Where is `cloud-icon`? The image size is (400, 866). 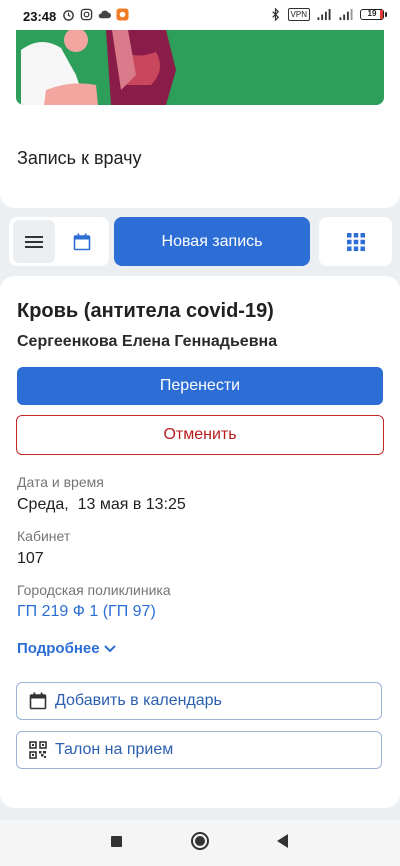
cloud-icon is located at coordinates (104, 14).